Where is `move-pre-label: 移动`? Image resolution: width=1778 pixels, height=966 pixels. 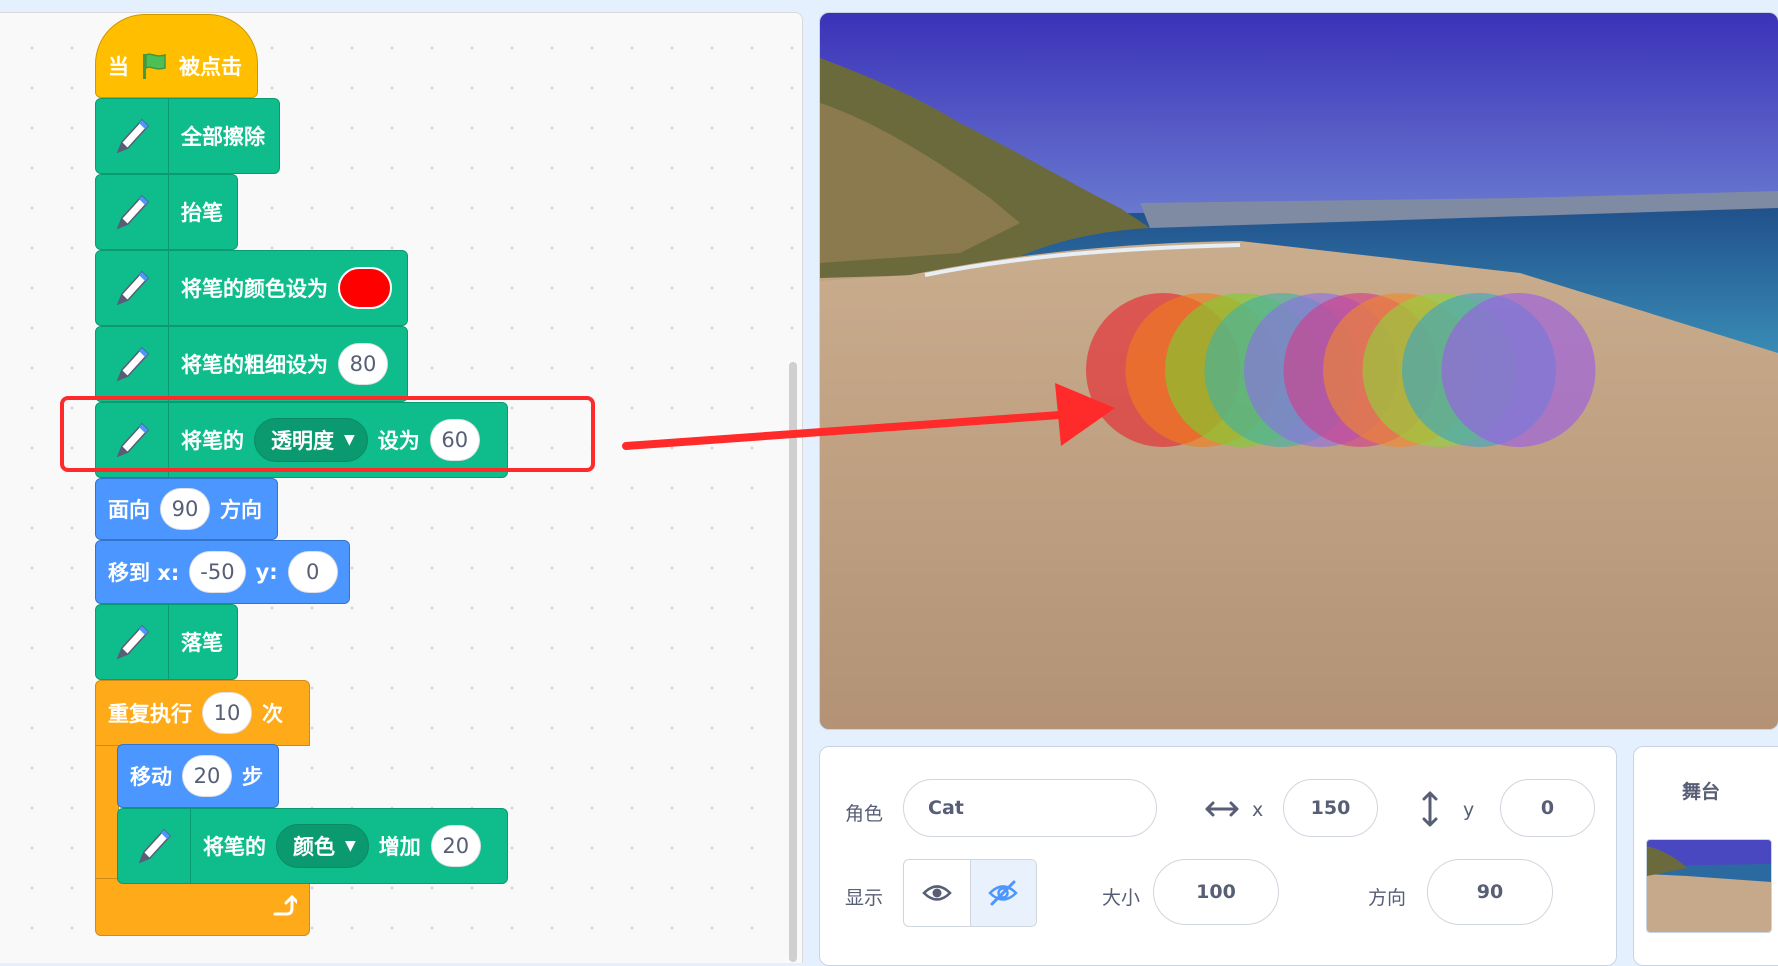
move-pre-label: 移动 is located at coordinates (151, 777).